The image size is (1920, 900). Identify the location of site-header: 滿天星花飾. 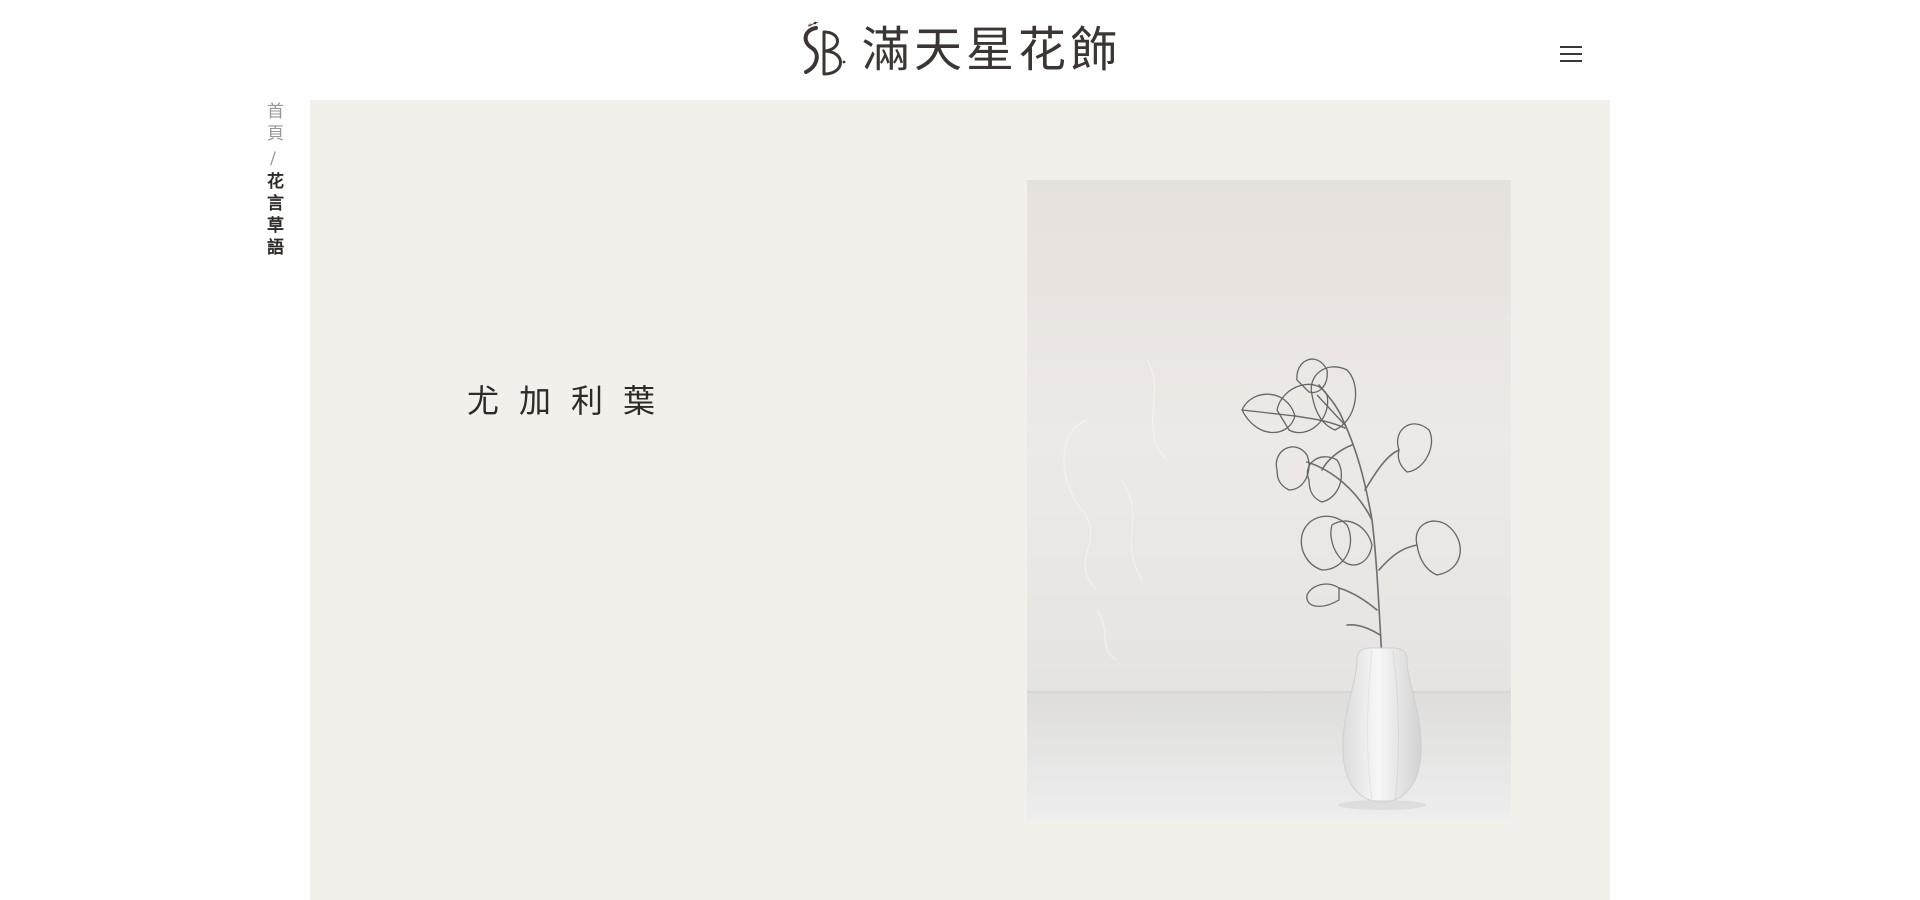
(960, 50).